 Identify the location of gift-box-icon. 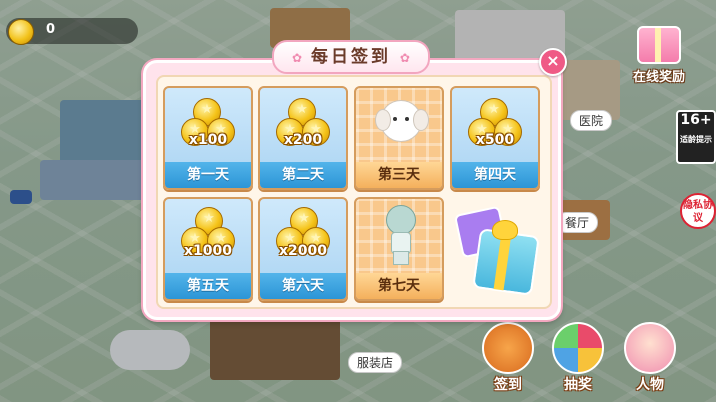
(496, 248).